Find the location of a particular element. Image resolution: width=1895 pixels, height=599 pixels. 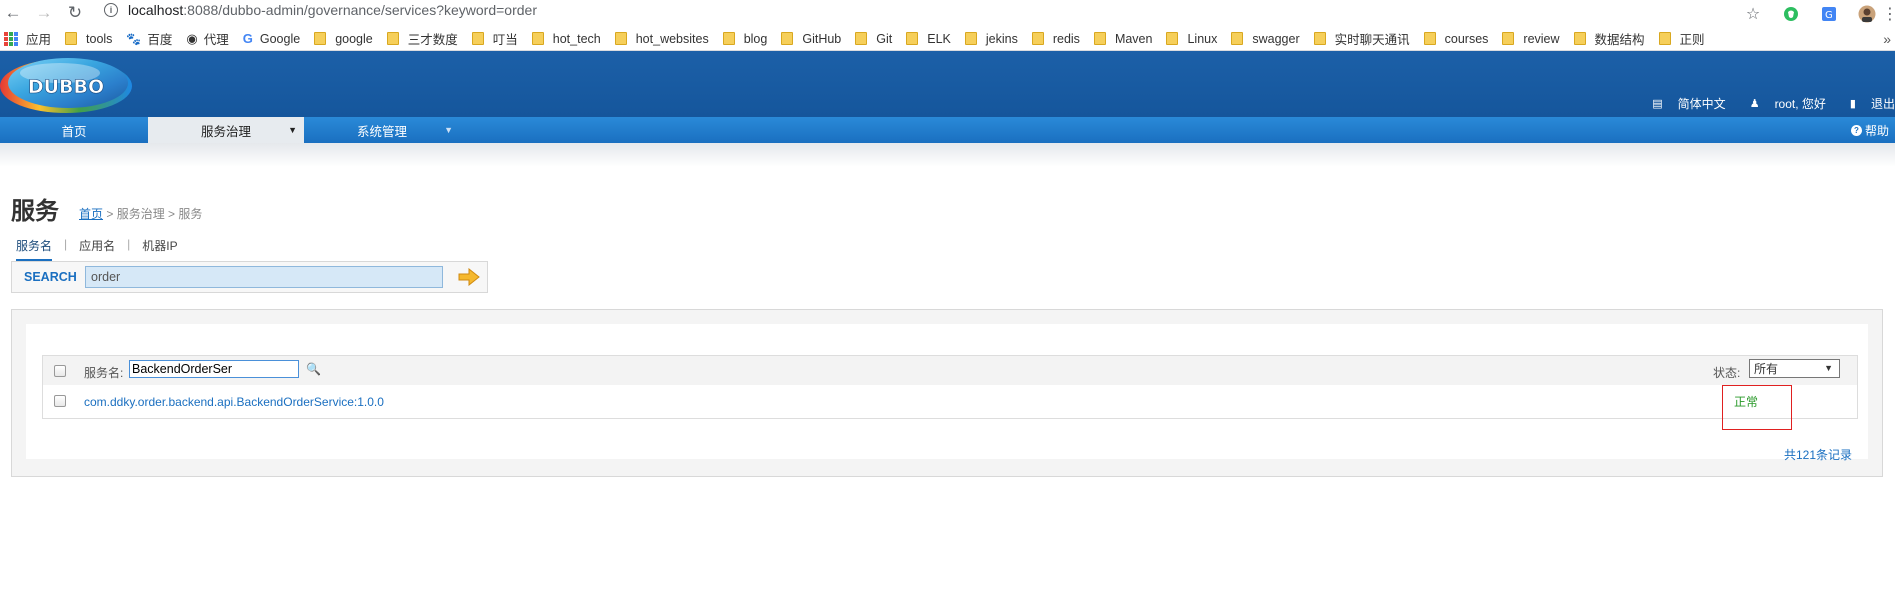

help-link: ? 帮助 is located at coordinates (1869, 130).